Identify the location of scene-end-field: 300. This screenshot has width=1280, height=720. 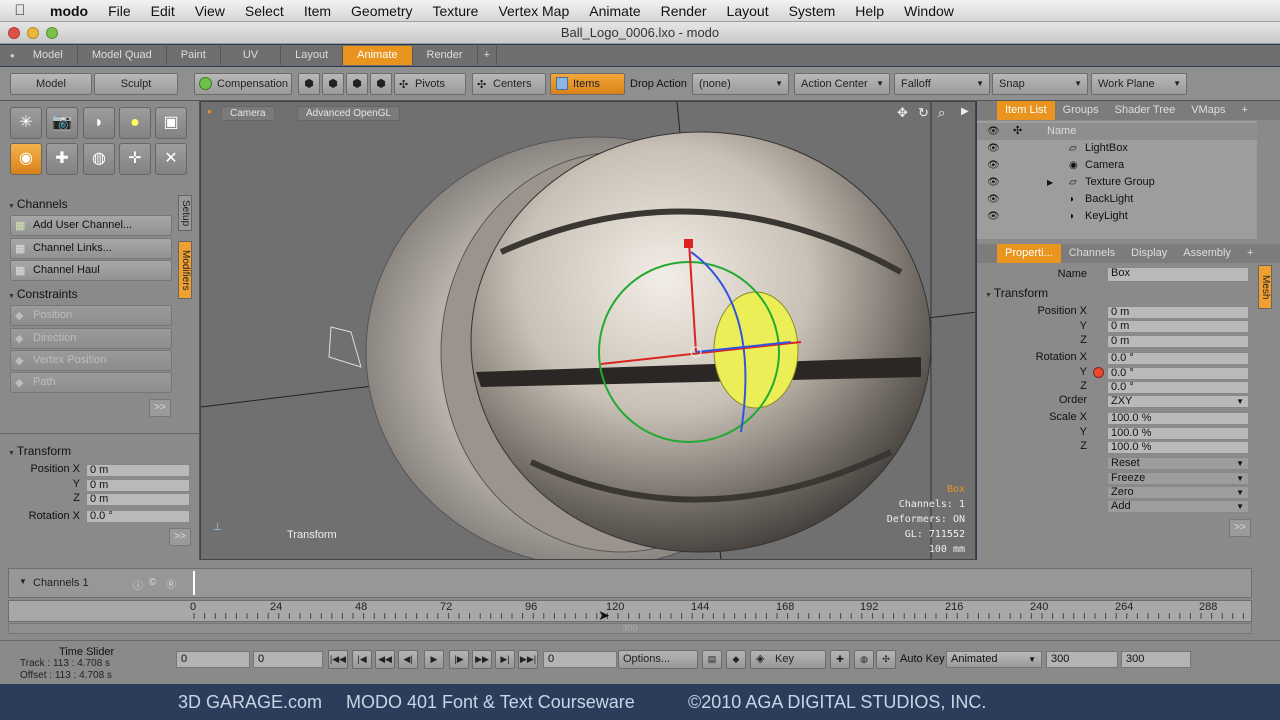
(1156, 659).